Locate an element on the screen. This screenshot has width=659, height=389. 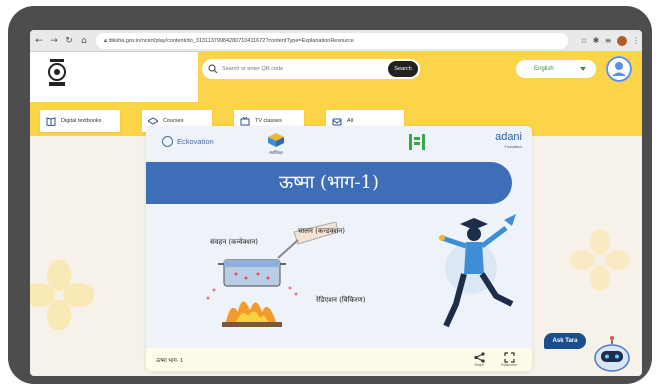
browser-avatar is located at coordinates (622, 40).